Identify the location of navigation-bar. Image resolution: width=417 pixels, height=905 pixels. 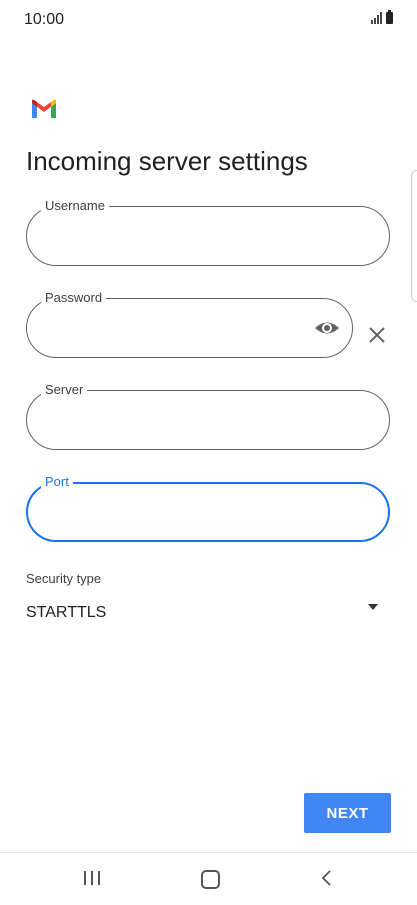
(208, 878).